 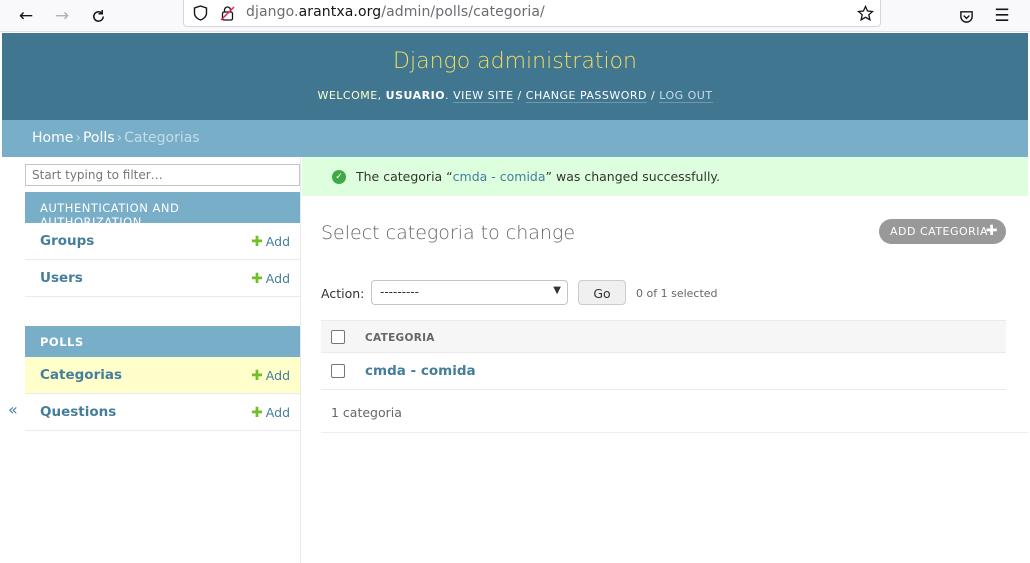 What do you see at coordinates (78, 412) in the screenshot?
I see `model-link-questions: Questions` at bounding box center [78, 412].